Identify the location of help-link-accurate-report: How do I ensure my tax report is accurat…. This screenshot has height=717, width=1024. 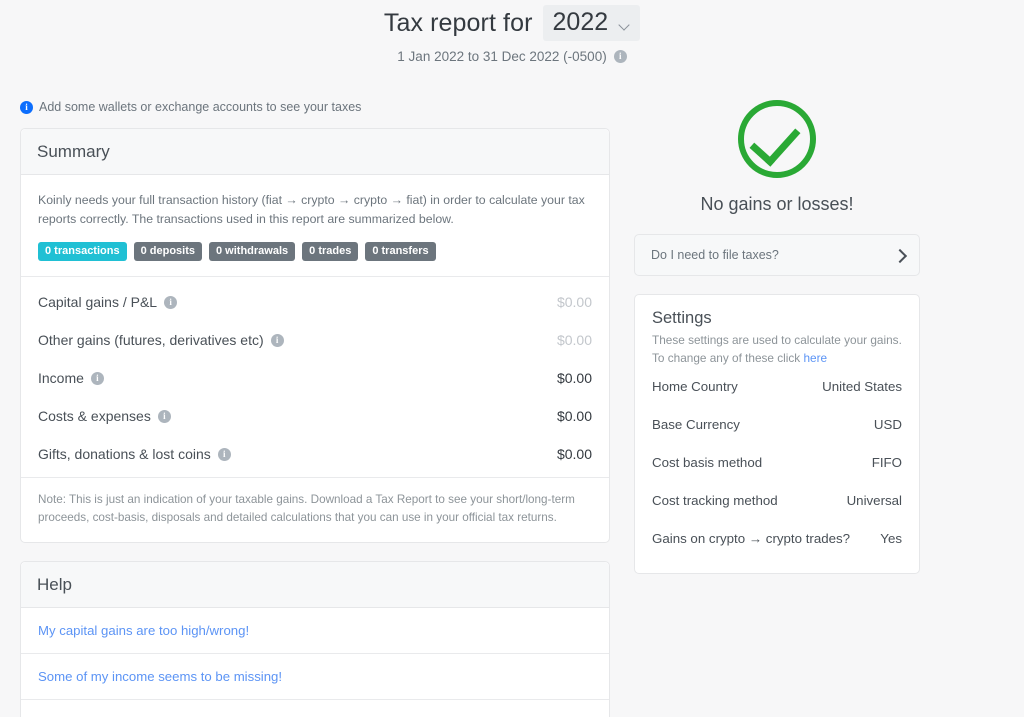
(315, 708).